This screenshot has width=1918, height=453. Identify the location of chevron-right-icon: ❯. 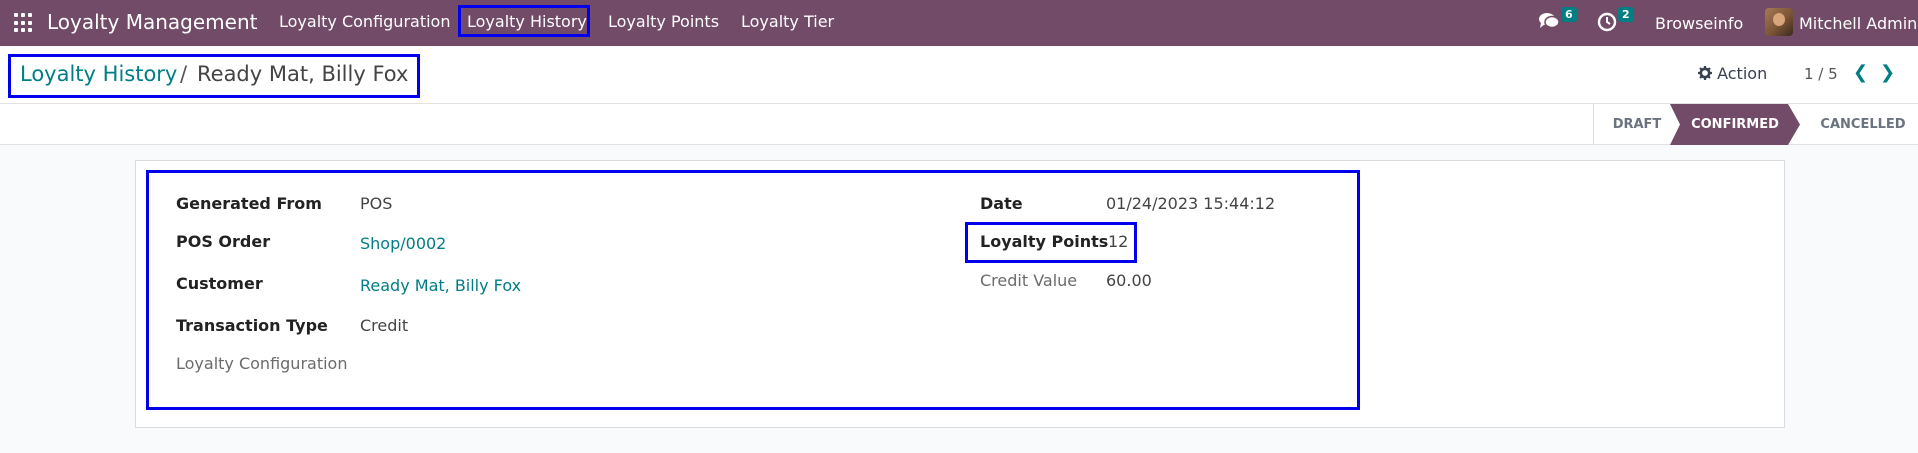
(1887, 72).